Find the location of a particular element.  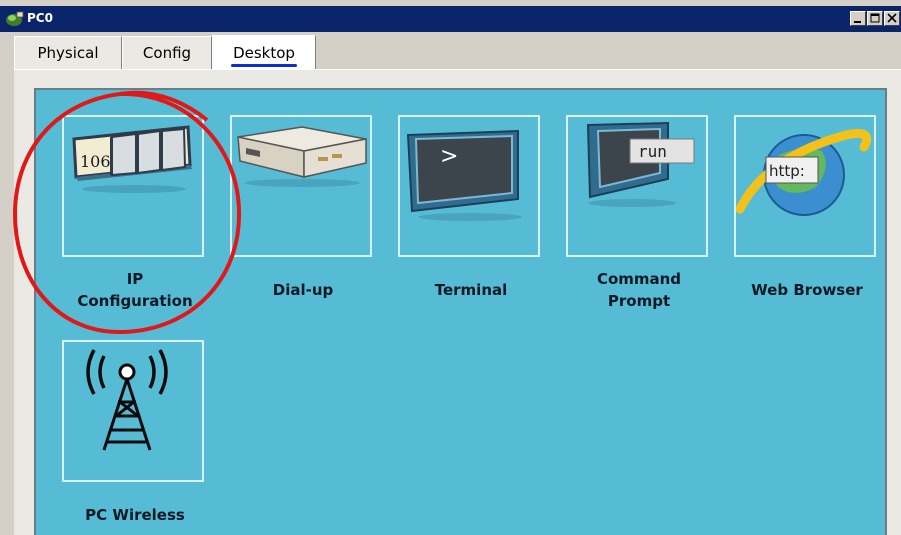

app-label: Dial-up is located at coordinates (303, 290).